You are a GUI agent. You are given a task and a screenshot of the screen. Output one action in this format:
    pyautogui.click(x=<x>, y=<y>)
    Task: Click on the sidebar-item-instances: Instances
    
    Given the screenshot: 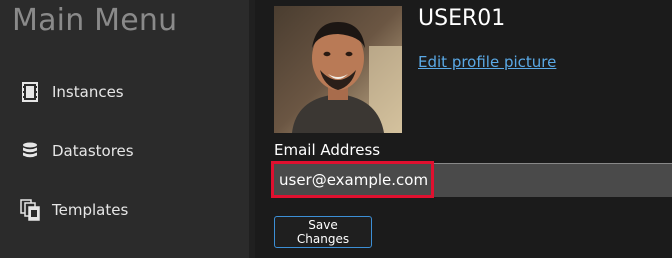 What is the action you would take?
    pyautogui.click(x=72, y=92)
    